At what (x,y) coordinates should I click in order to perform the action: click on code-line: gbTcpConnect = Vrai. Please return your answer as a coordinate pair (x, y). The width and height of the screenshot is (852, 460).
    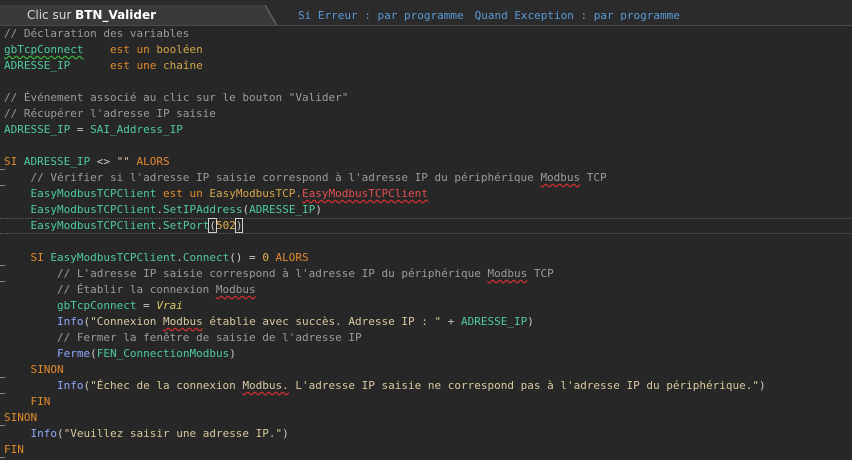
    Looking at the image, I should click on (93, 306).